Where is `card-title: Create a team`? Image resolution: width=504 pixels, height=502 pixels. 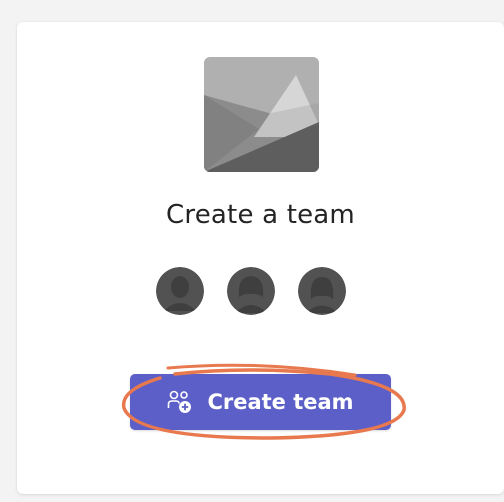
card-title: Create a team is located at coordinates (260, 215).